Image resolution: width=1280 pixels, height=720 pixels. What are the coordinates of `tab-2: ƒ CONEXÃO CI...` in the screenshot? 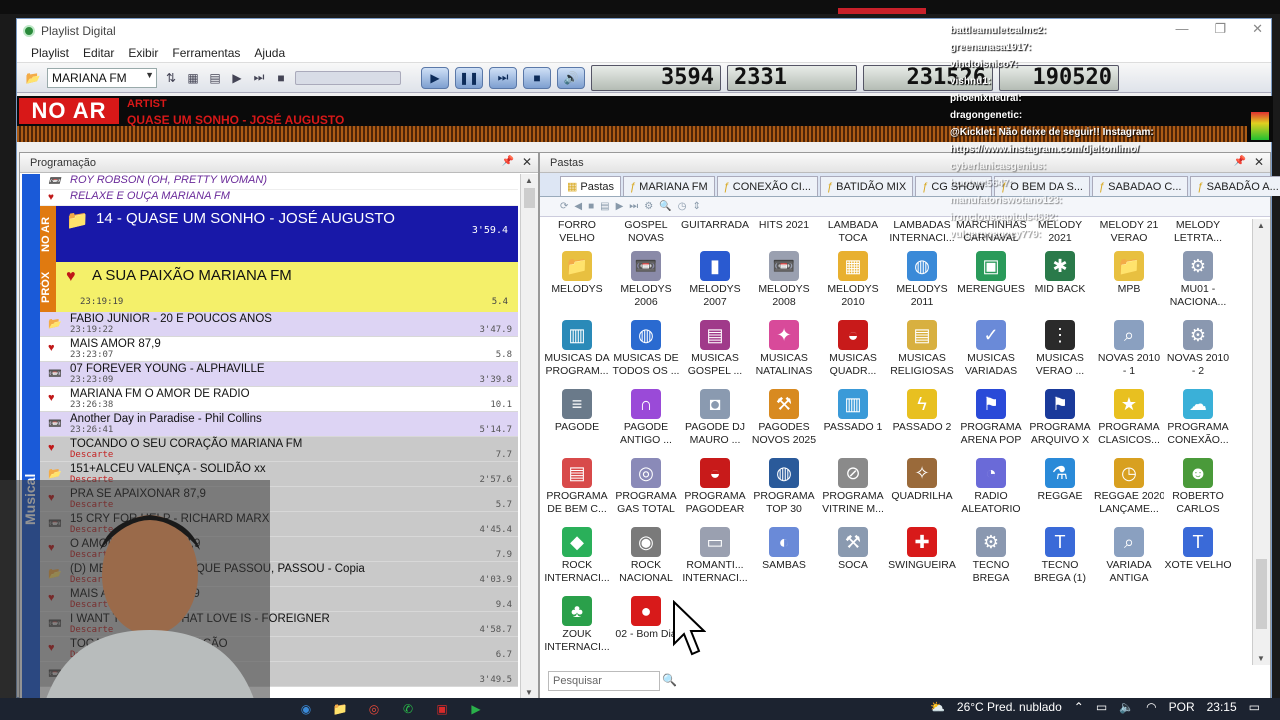 It's located at (767, 186).